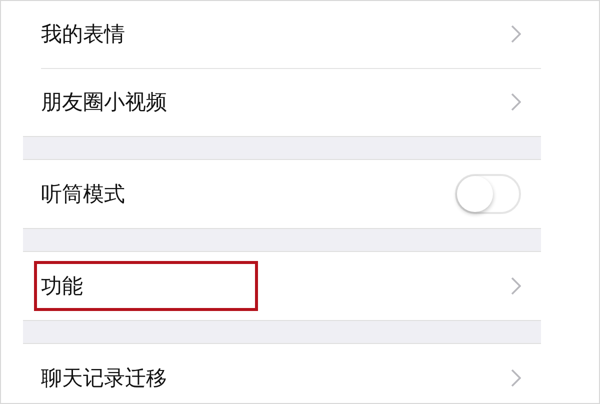 This screenshot has width=600, height=404. What do you see at coordinates (83, 194) in the screenshot?
I see `setting-label: 听筒模式` at bounding box center [83, 194].